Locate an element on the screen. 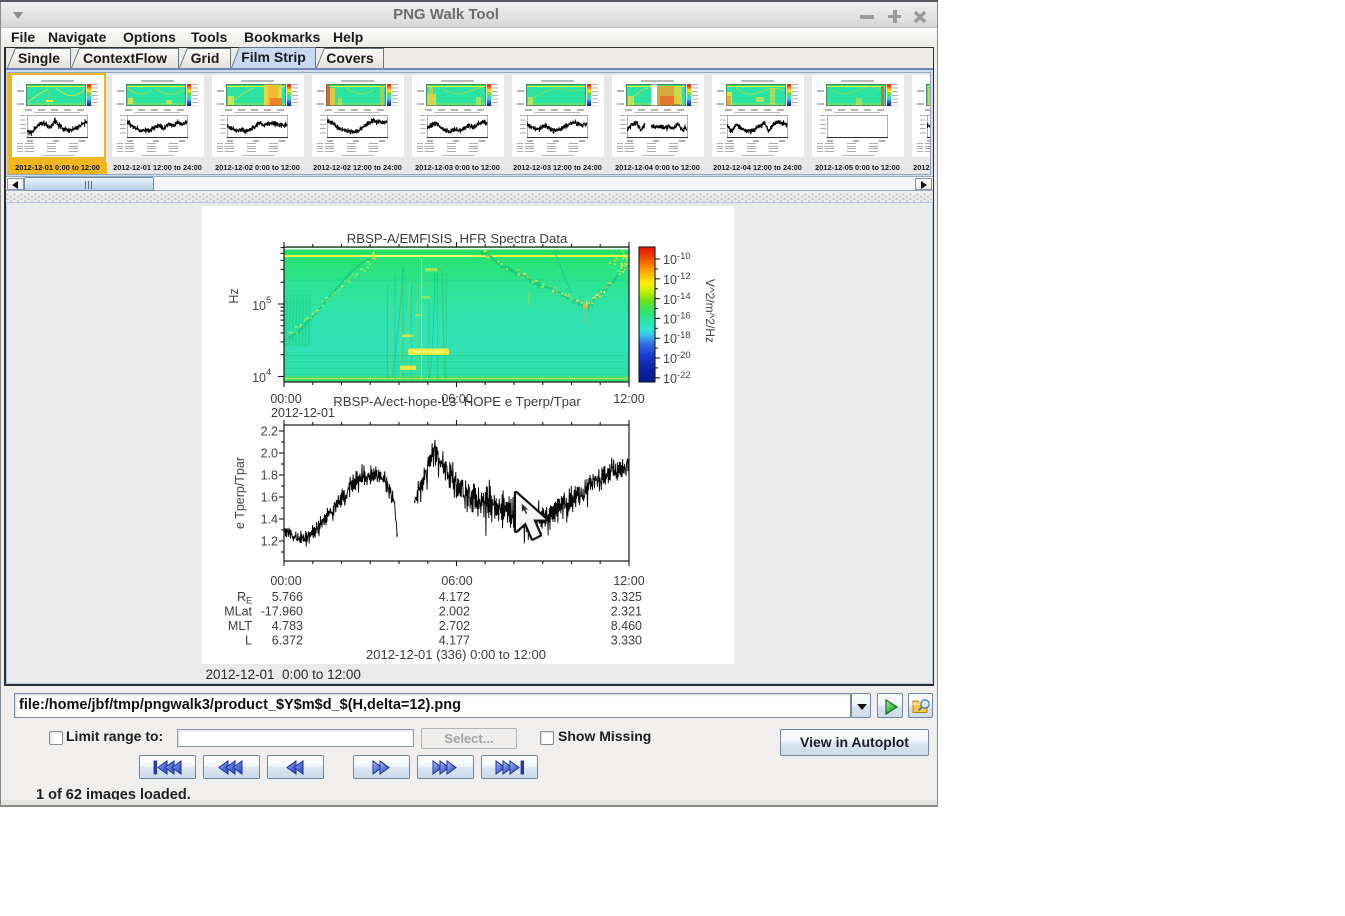 The image size is (1345, 916). svg-text: 10-22 is located at coordinates (677, 378).